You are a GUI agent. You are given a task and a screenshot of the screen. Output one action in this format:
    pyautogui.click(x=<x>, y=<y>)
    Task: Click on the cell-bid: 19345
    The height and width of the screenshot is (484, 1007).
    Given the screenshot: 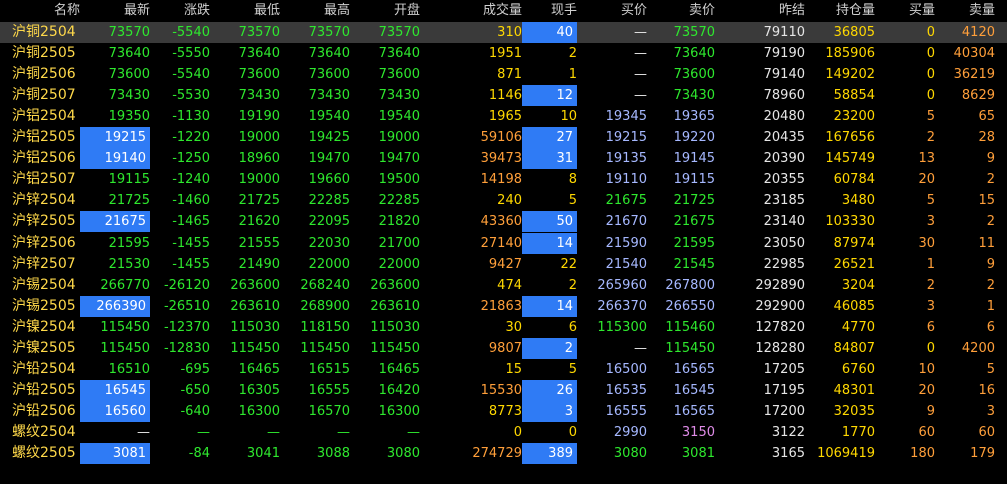 What is the action you would take?
    pyautogui.click(x=626, y=117)
    